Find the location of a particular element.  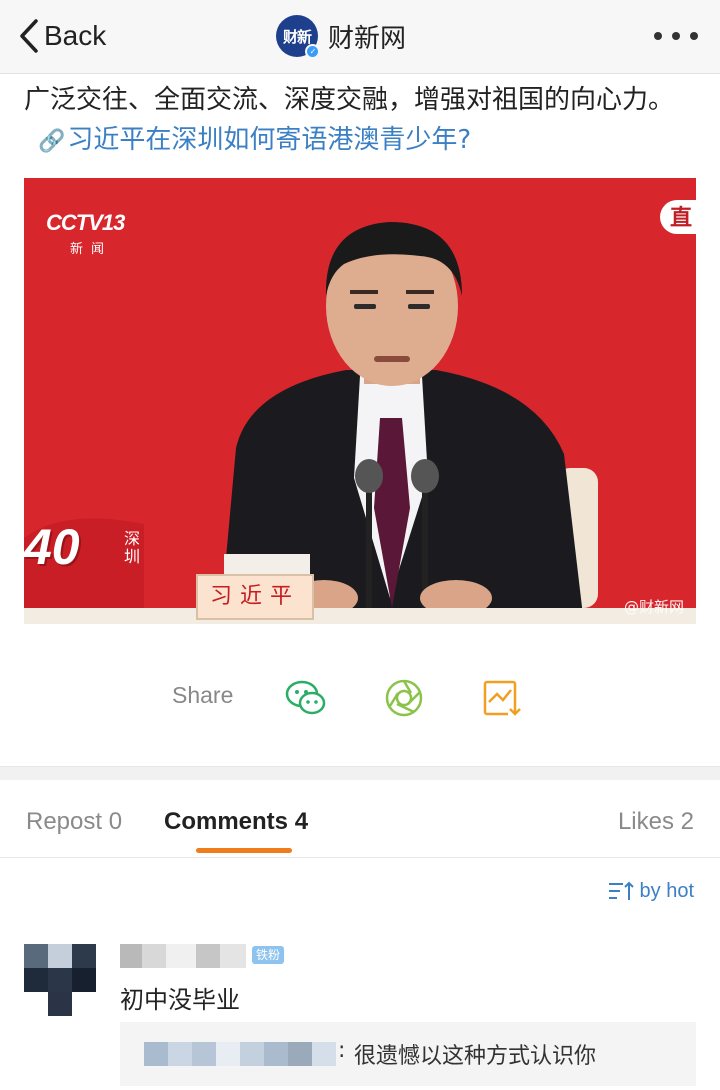

channel-logo: CCTV13 新闻 is located at coordinates (85, 233).